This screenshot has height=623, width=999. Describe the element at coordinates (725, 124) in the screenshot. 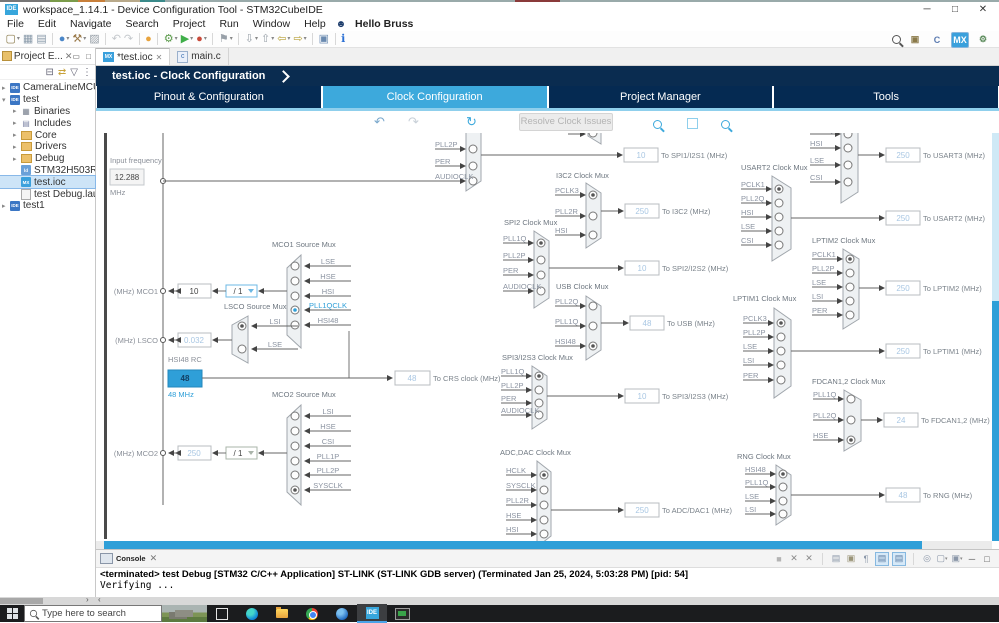

I see `zoom-out-icon` at that location.